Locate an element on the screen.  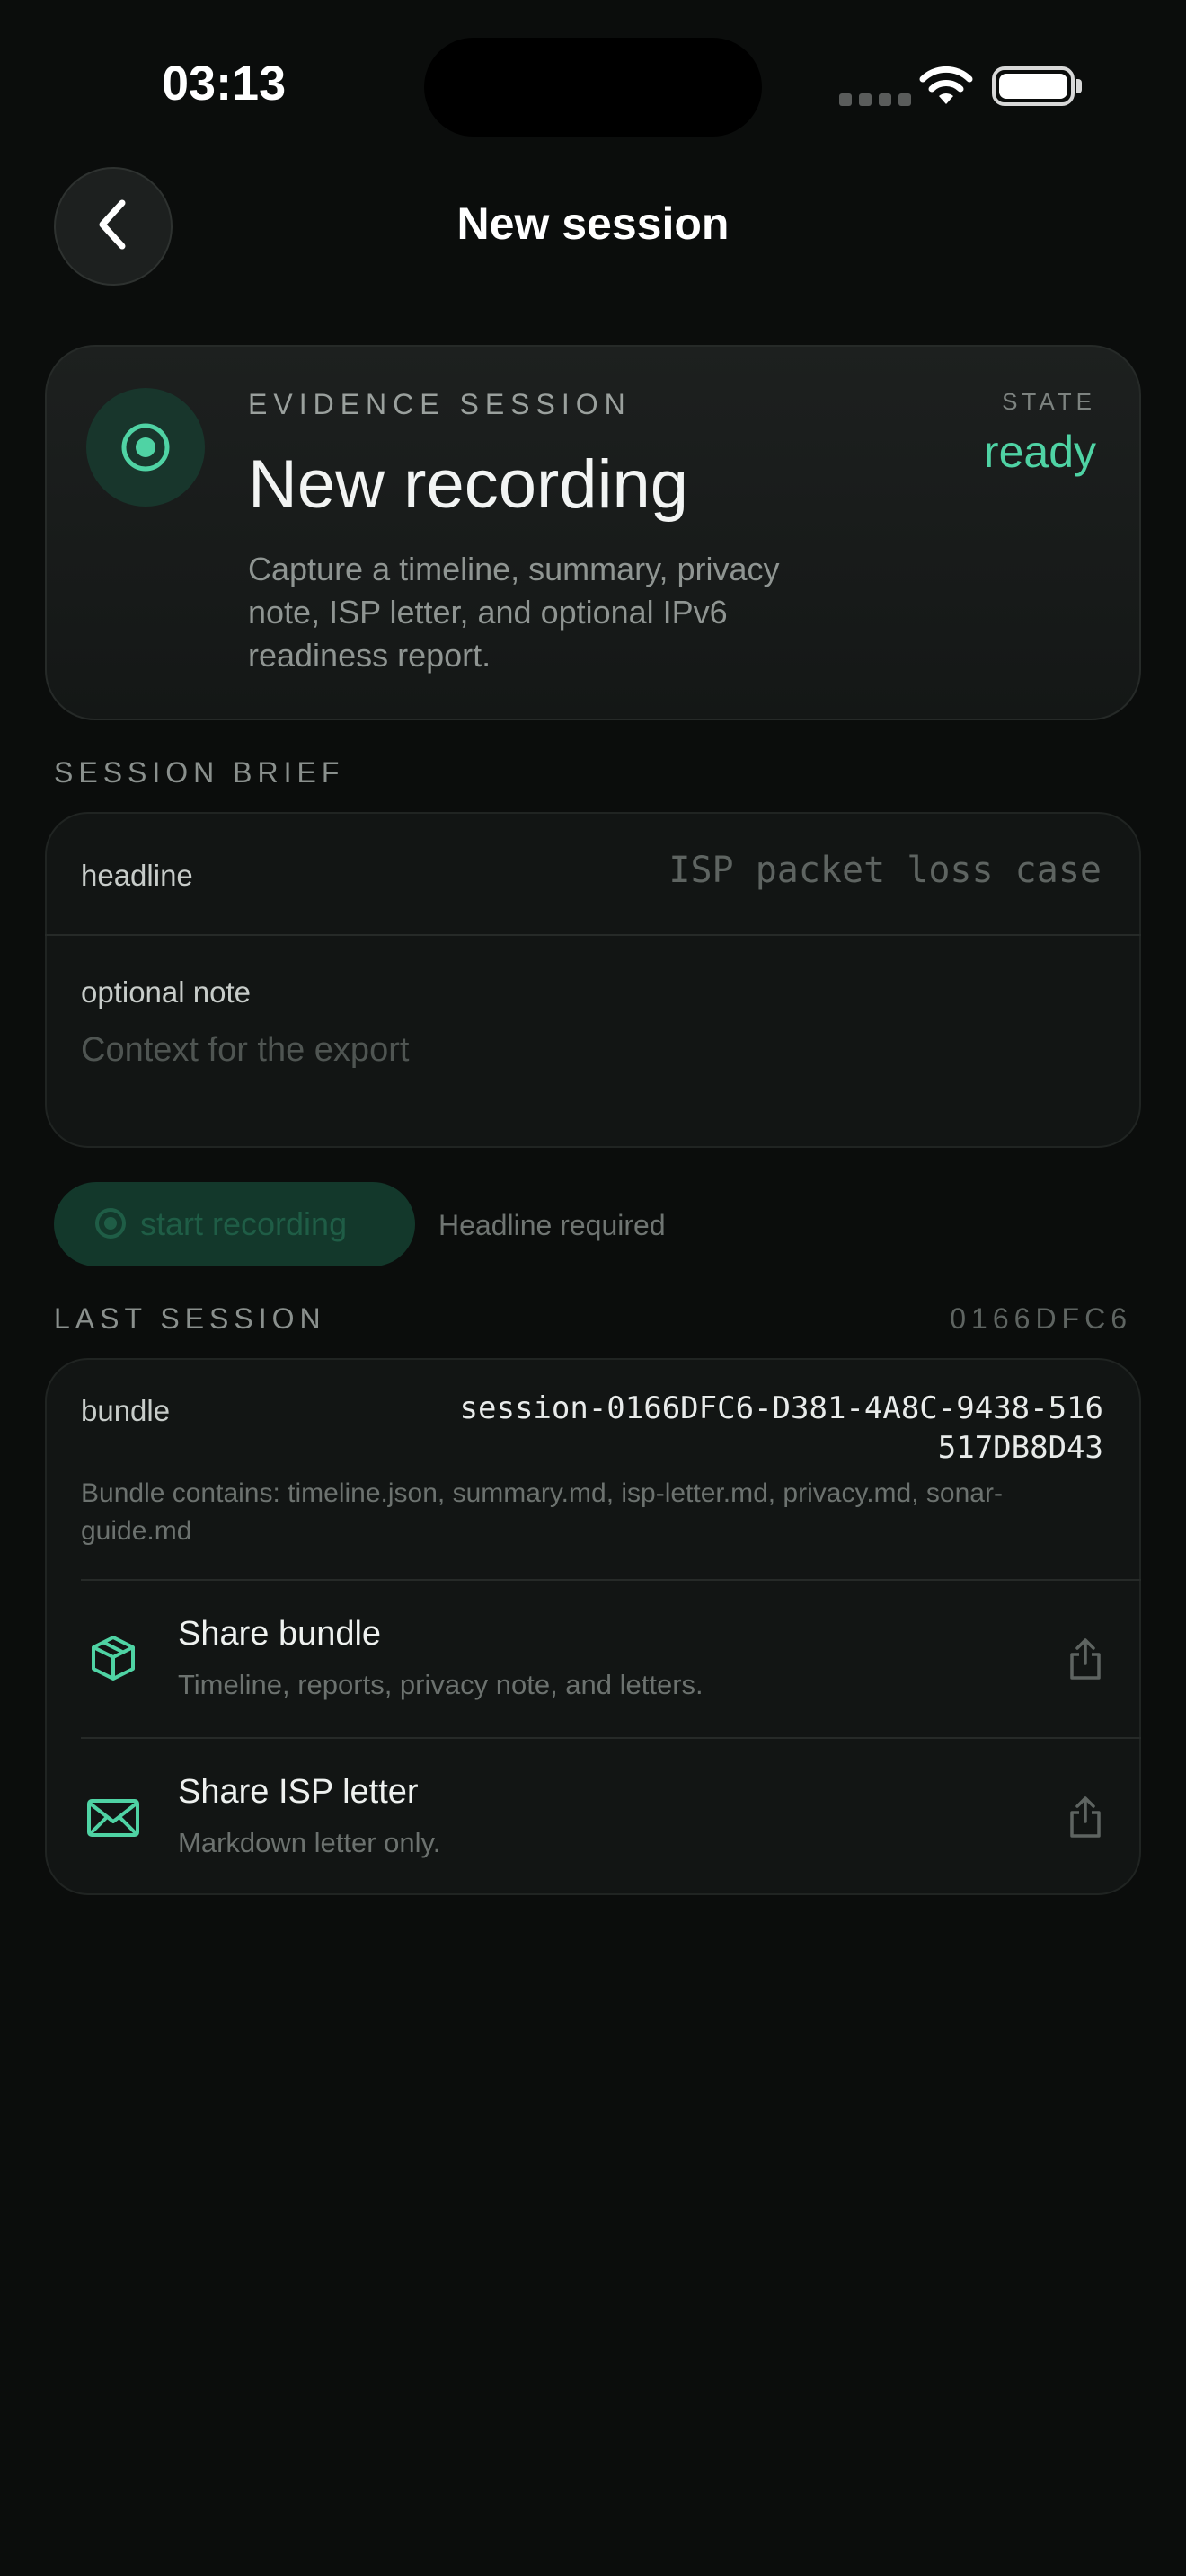
page-title: New session is located at coordinates (593, 223).